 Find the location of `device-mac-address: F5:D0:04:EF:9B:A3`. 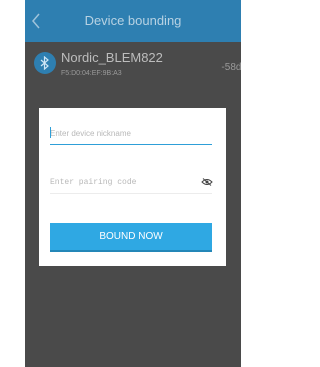

device-mac-address: F5:D0:04:EF:9B:A3 is located at coordinates (91, 73).